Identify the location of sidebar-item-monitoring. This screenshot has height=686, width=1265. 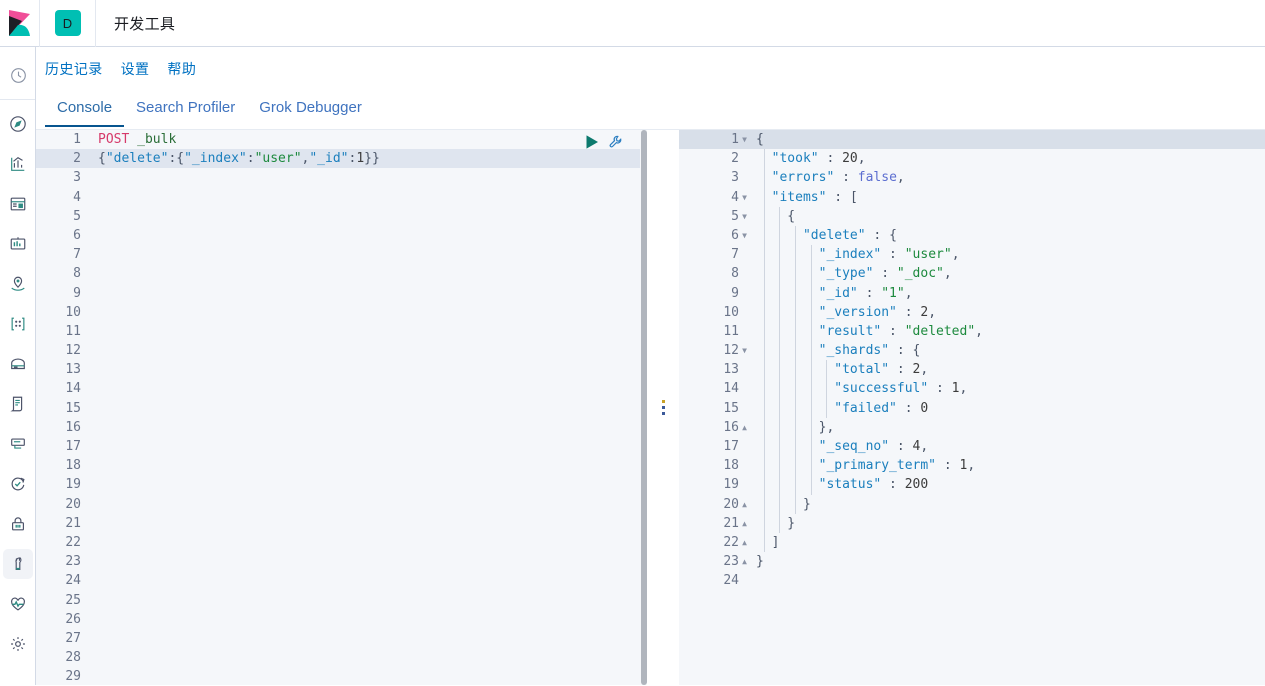
(18, 604).